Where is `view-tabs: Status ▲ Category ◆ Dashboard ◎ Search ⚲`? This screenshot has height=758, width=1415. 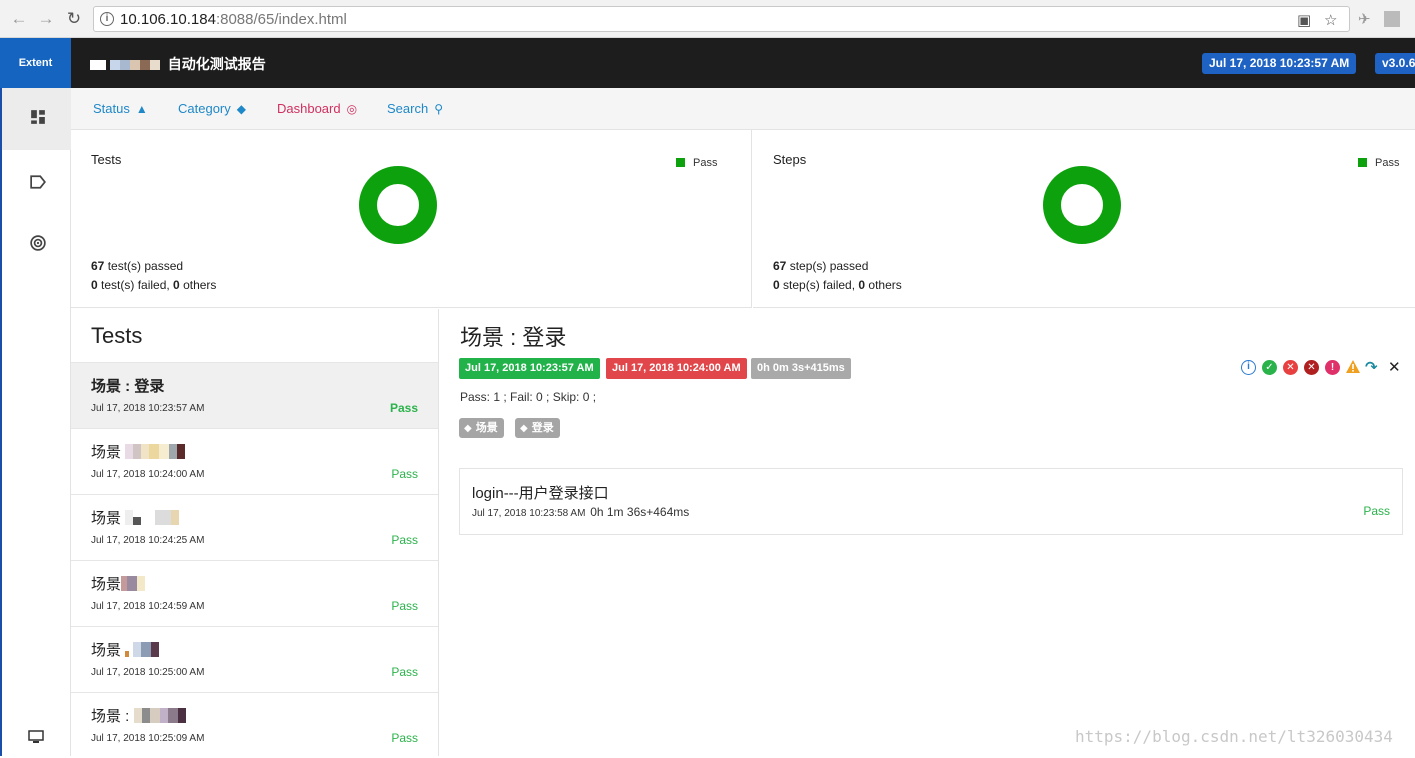 view-tabs: Status ▲ Category ◆ Dashboard ◎ Search ⚲ is located at coordinates (743, 109).